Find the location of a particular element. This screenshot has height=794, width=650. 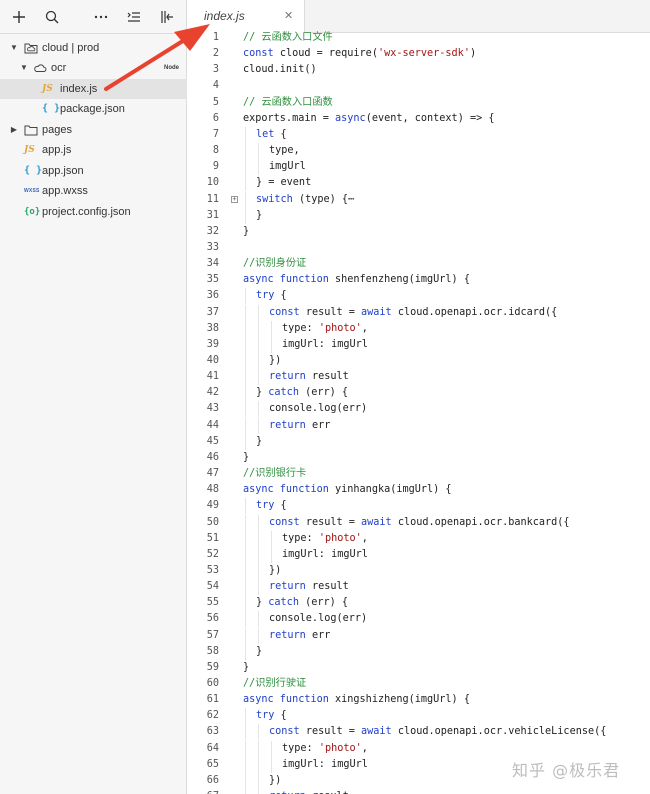

line-number: 42 is located at coordinates (212, 393).